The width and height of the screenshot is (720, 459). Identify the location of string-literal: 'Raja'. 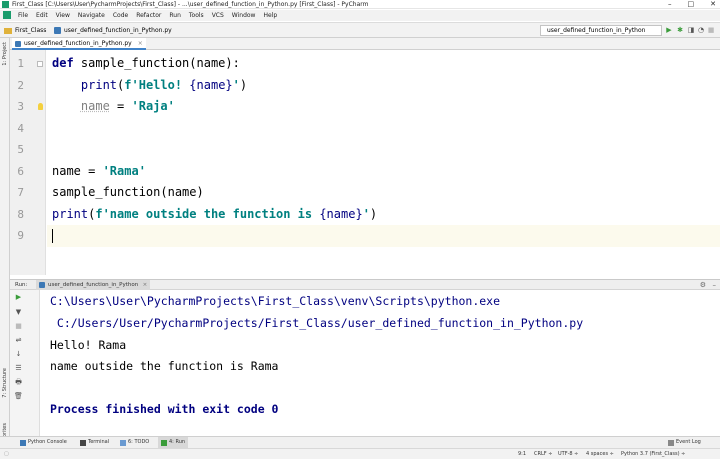
(153, 106).